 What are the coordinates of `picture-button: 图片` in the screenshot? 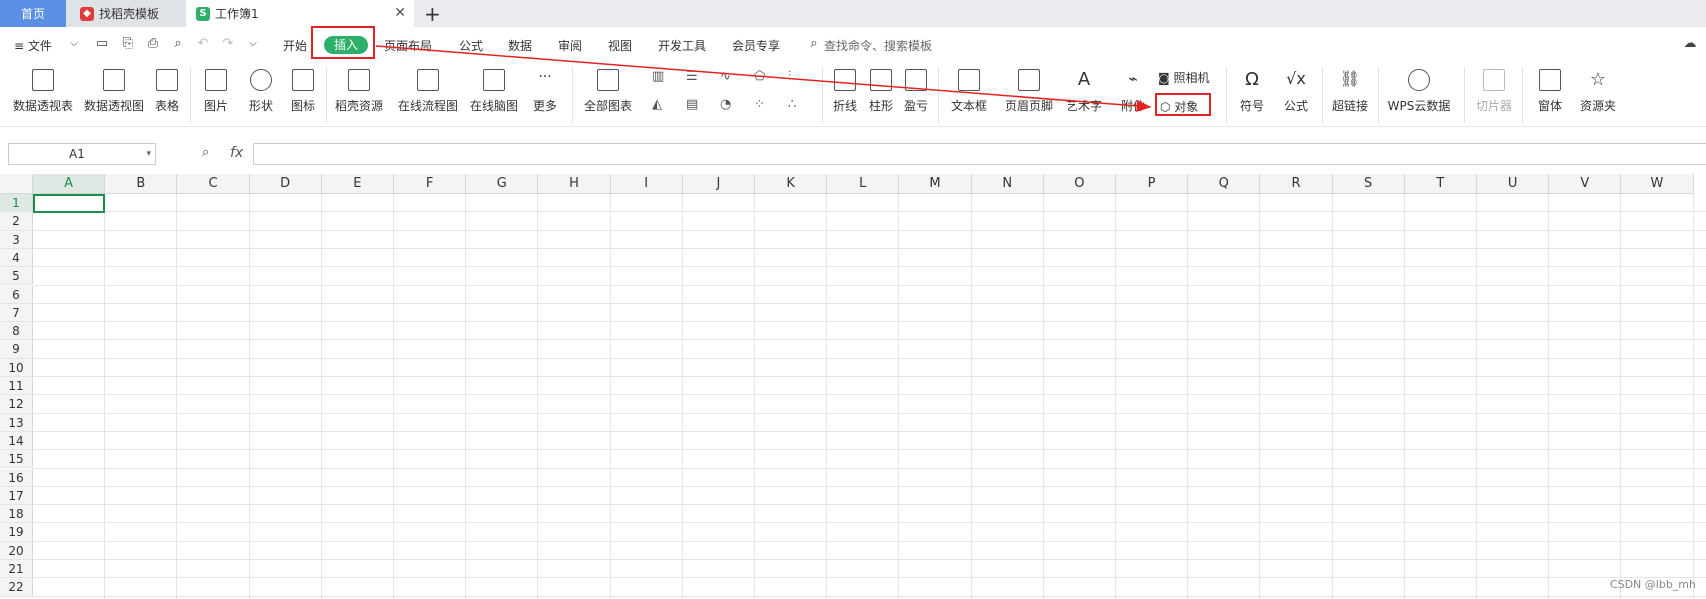 It's located at (216, 91).